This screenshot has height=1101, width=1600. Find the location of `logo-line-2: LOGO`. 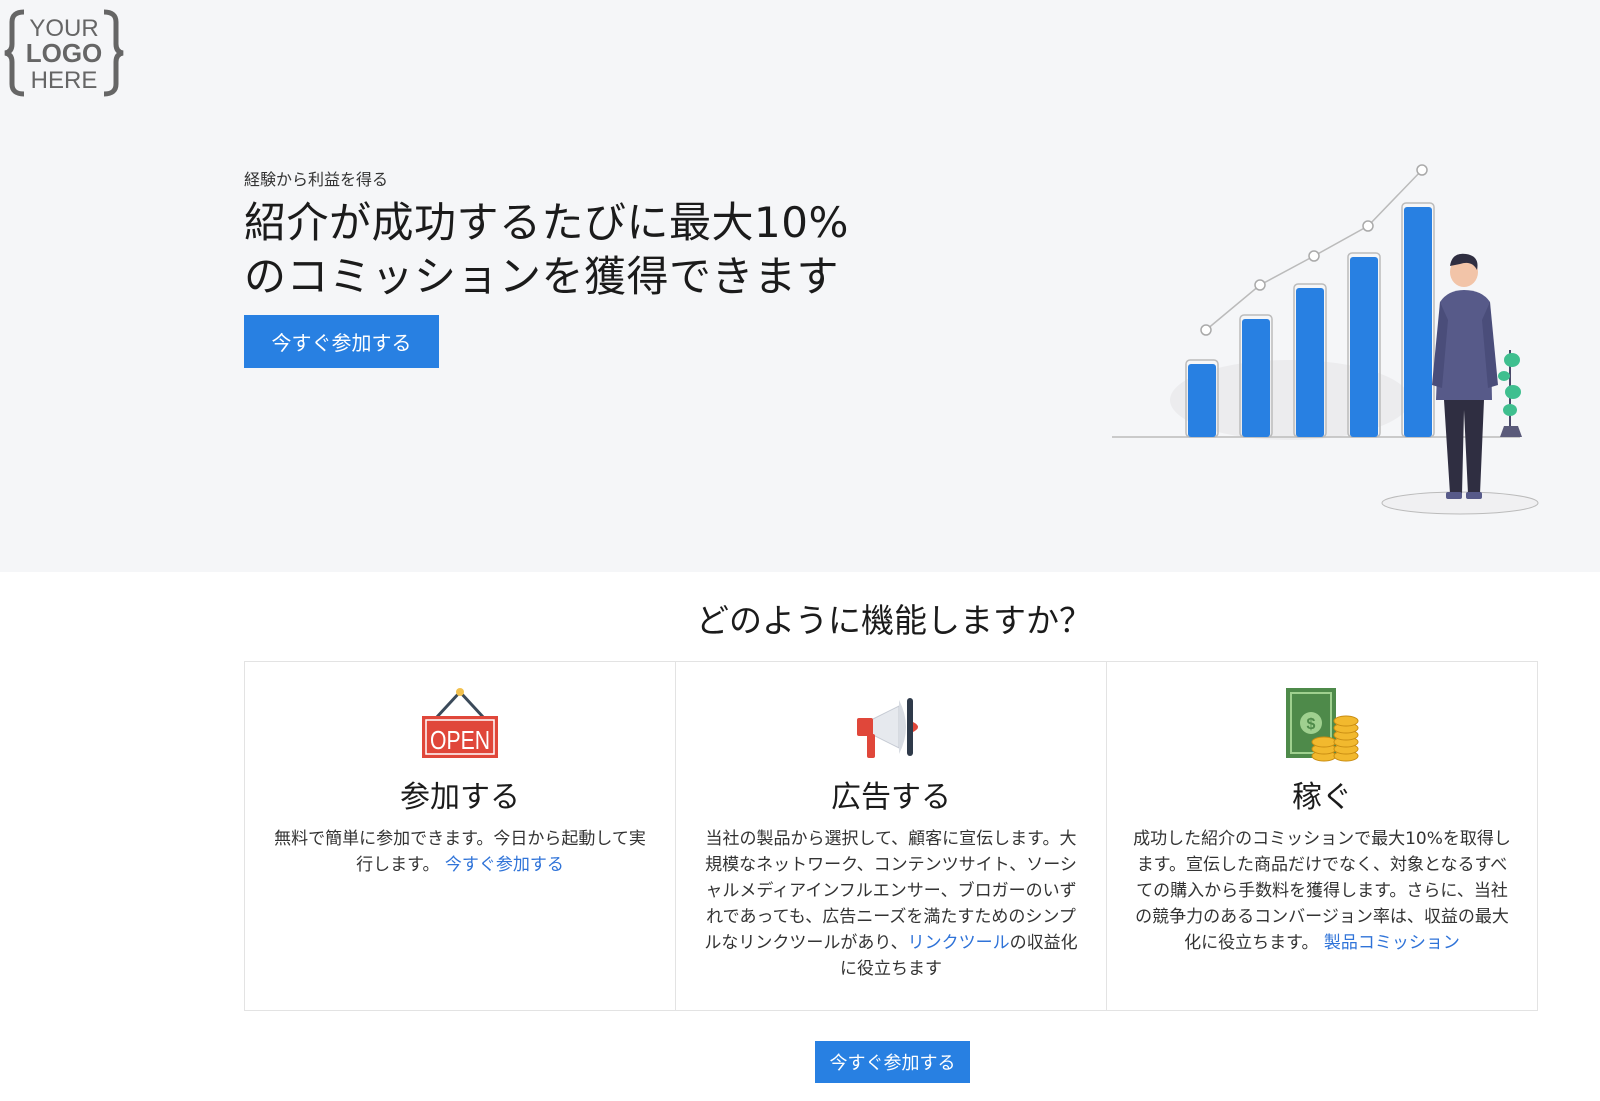

logo-line-2: LOGO is located at coordinates (64, 53).